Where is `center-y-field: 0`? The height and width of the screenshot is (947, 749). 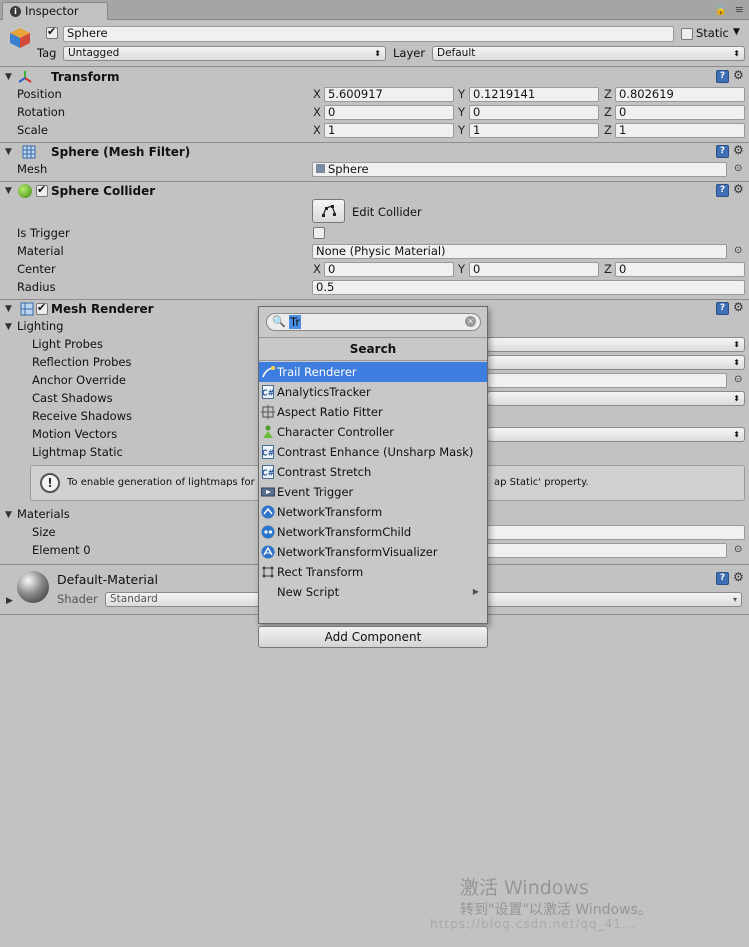
center-y-field: 0 is located at coordinates (534, 269).